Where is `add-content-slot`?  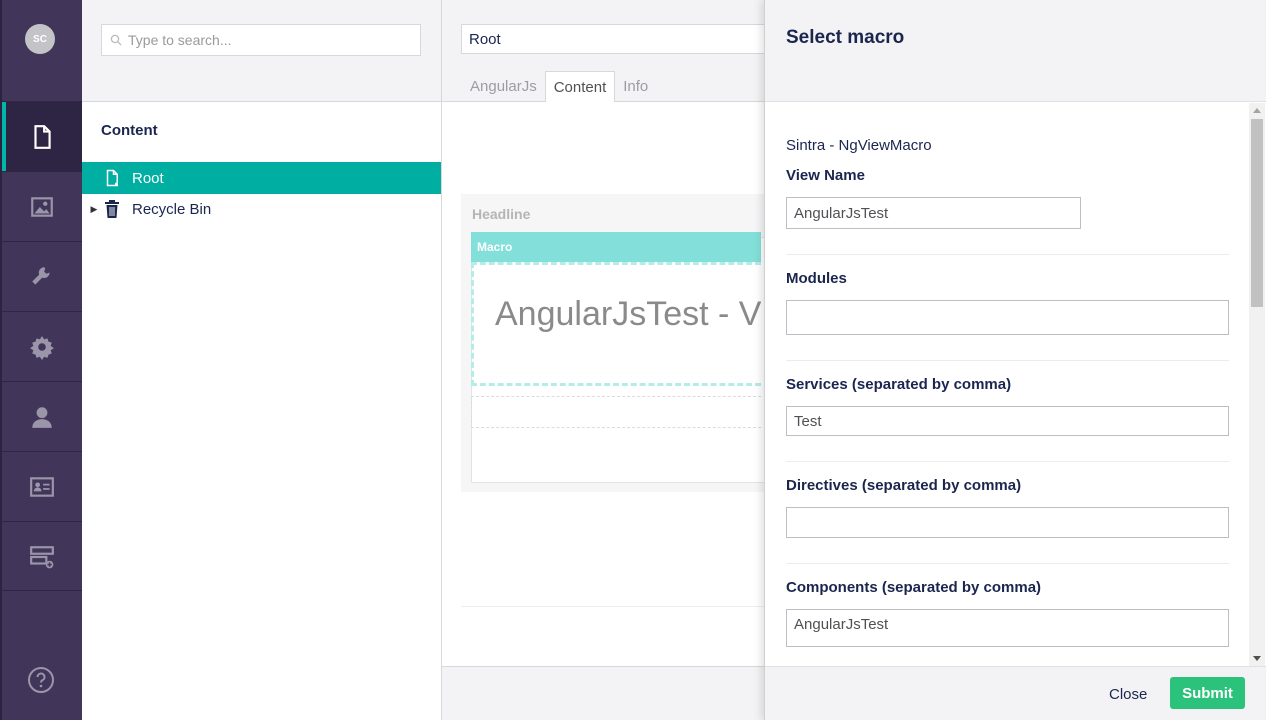
add-content-slot is located at coordinates (616, 412).